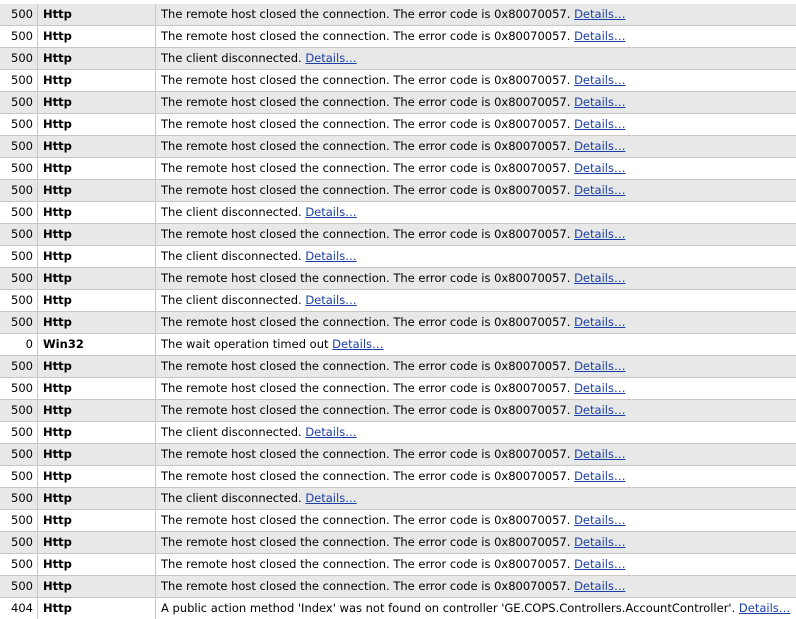 The width and height of the screenshot is (796, 619). Describe the element at coordinates (19, 345) in the screenshot. I see `status-code-cell: 0` at that location.